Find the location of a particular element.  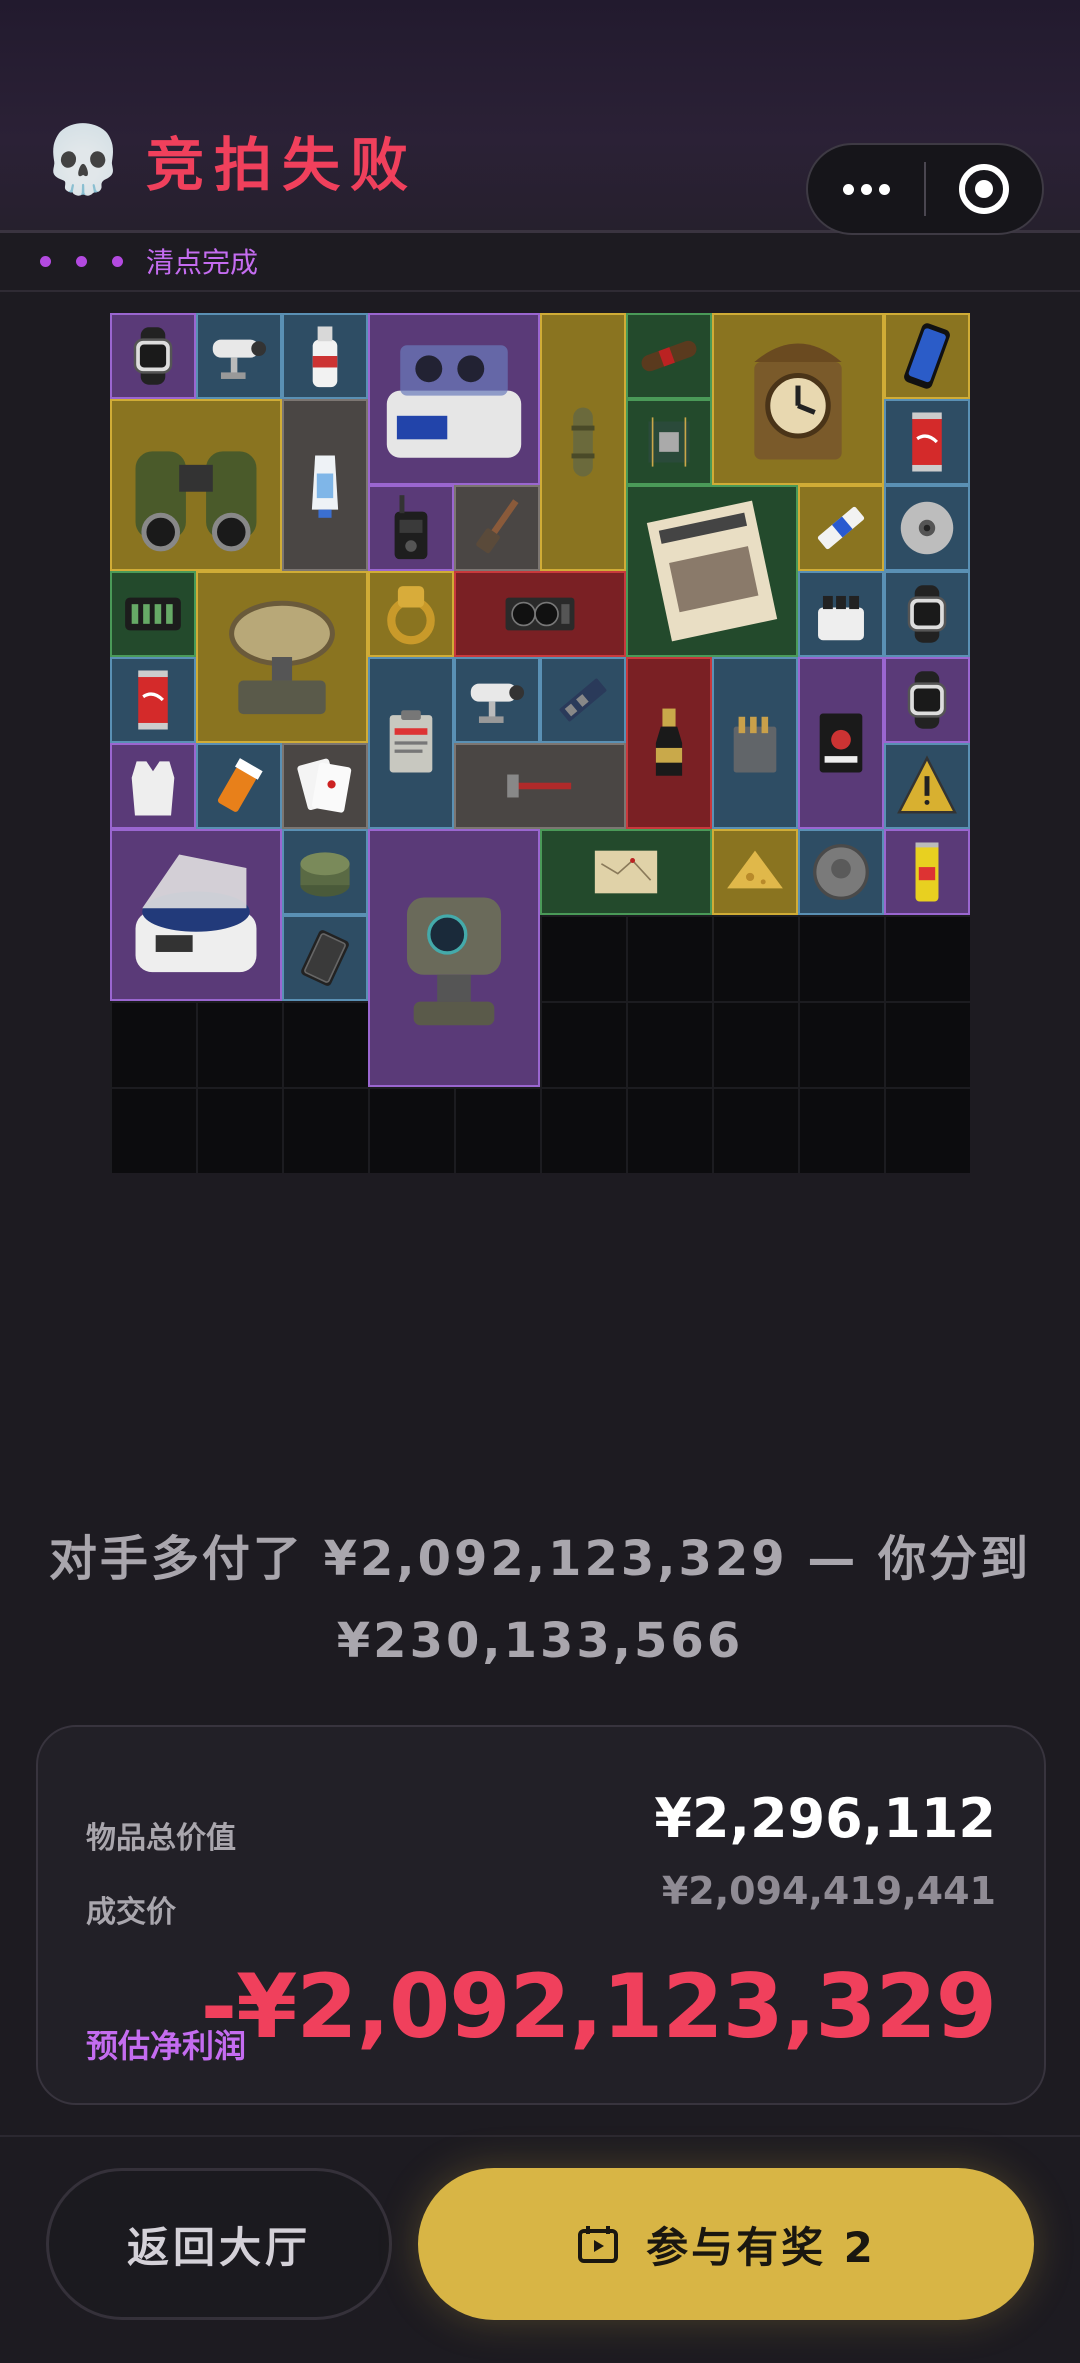

join-reward-button: 参与有奖 2 is located at coordinates (726, 2244).